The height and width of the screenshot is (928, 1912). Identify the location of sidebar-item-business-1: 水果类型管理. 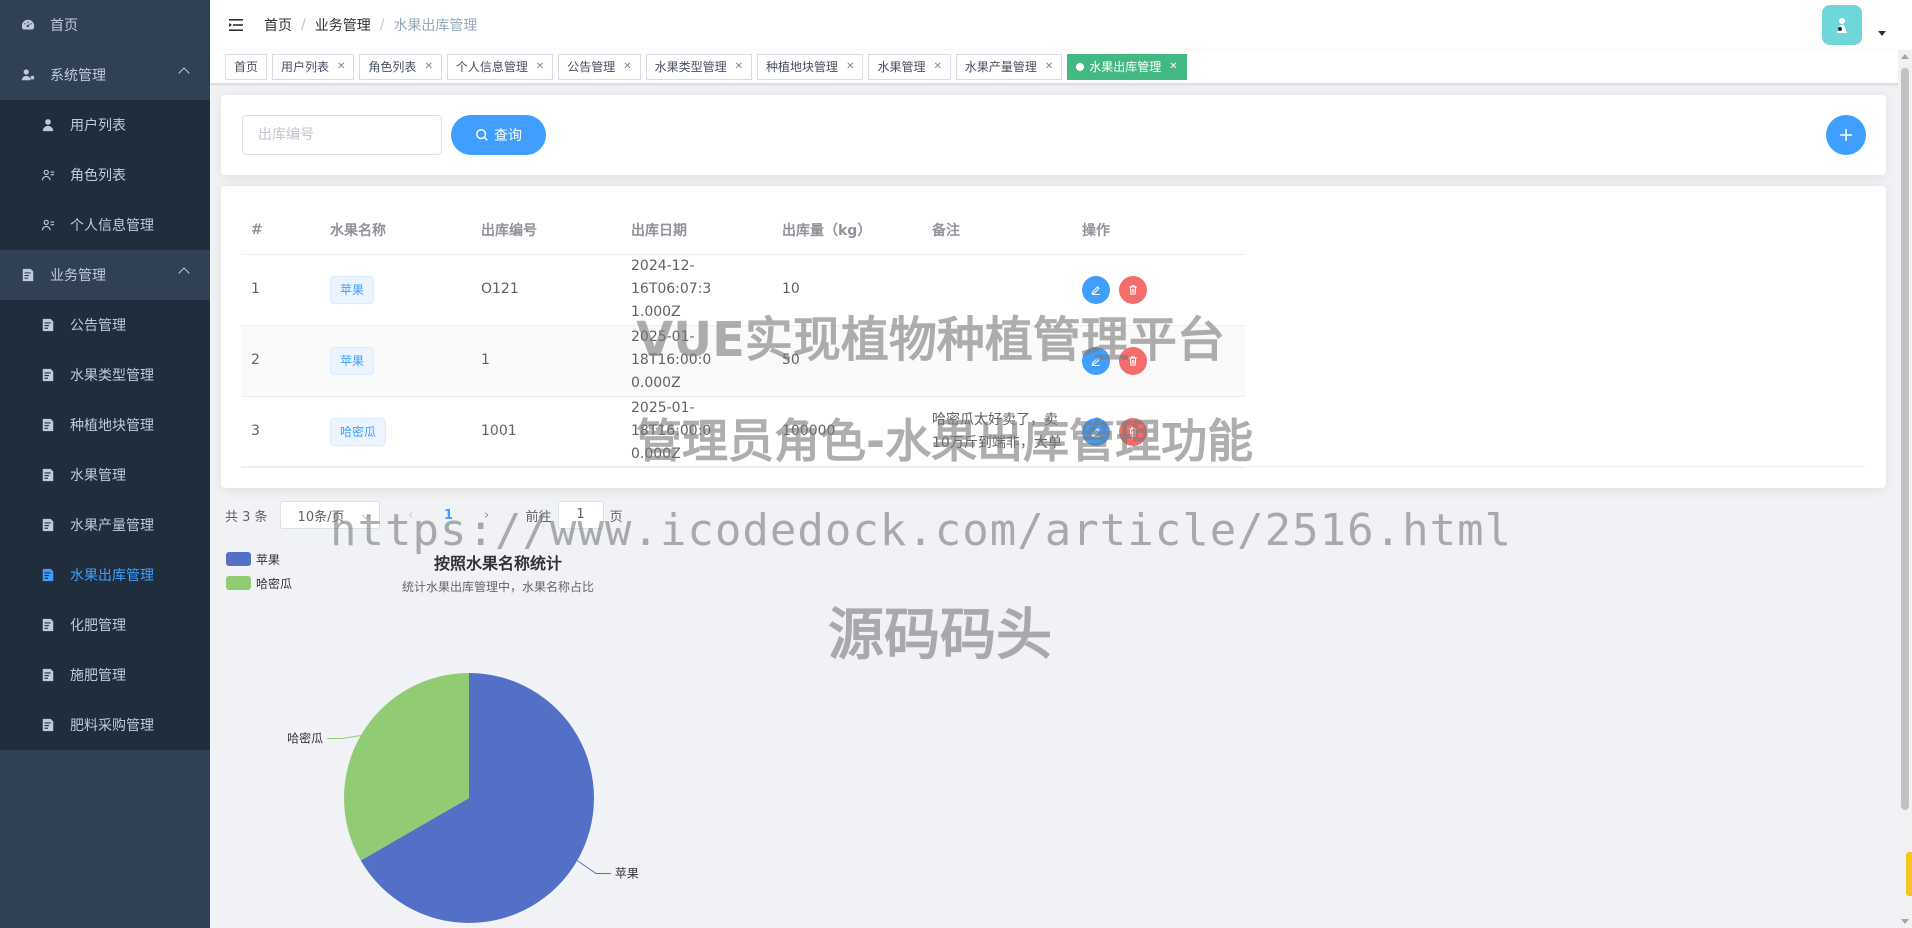
(105, 375).